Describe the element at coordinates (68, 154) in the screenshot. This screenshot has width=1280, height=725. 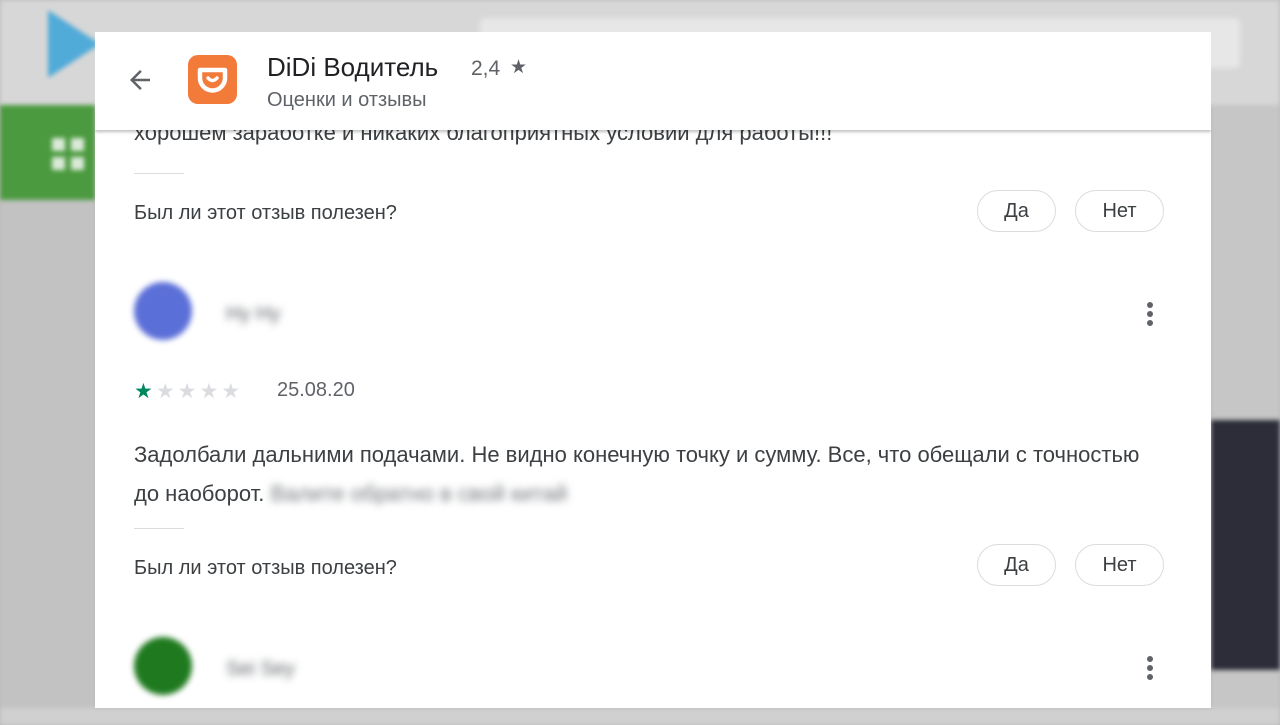
I see `apps-grid-icon` at that location.